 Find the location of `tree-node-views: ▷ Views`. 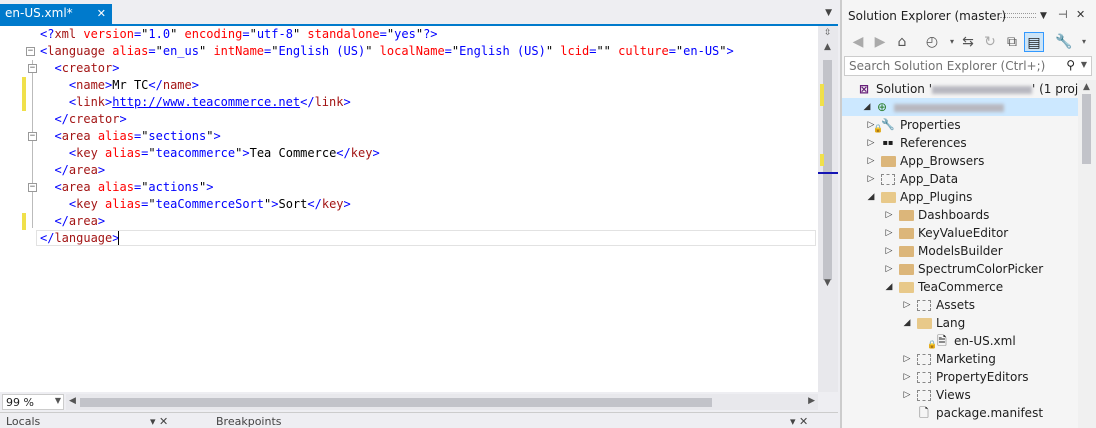

tree-node-views: ▷ Views is located at coordinates (960, 395).